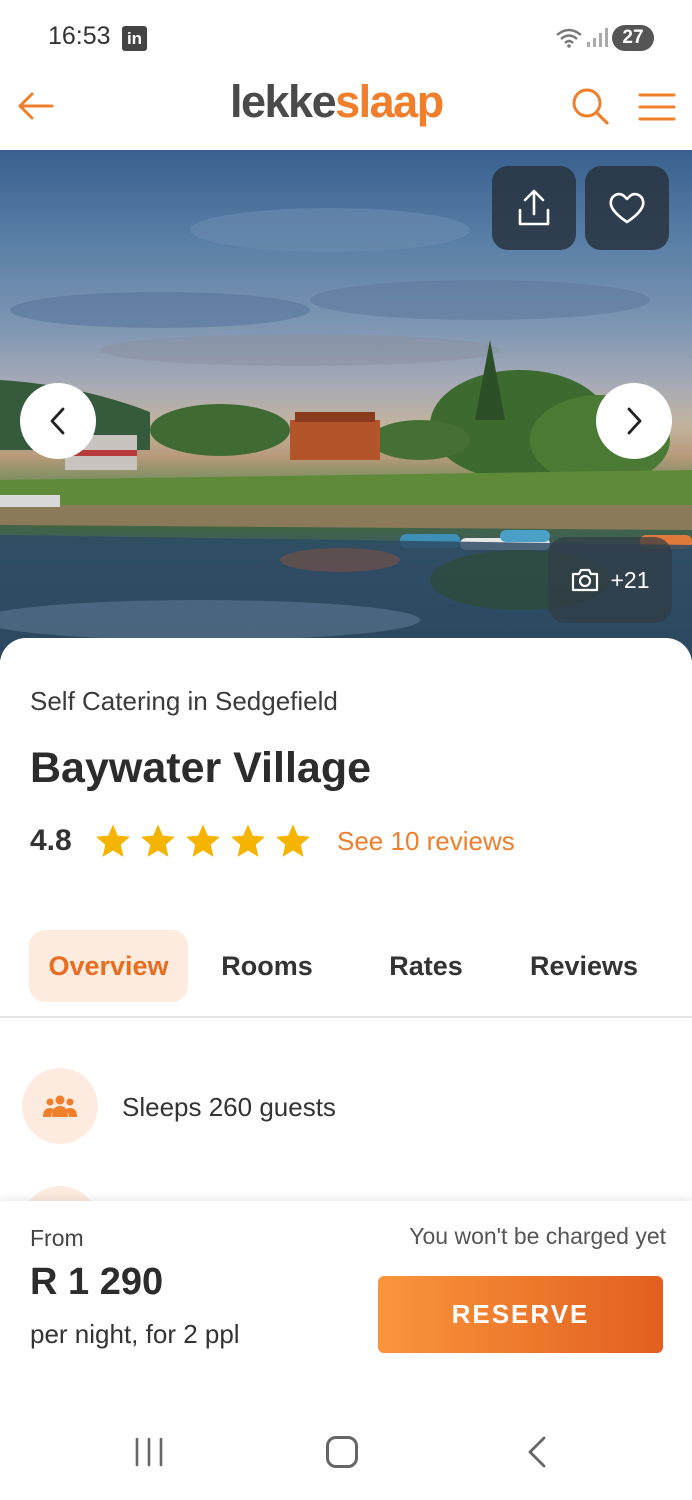 Image resolution: width=692 pixels, height=1500 pixels. Describe the element at coordinates (342, 1108) in the screenshot. I see `amenity-item: Sleeps 260 guests` at that location.